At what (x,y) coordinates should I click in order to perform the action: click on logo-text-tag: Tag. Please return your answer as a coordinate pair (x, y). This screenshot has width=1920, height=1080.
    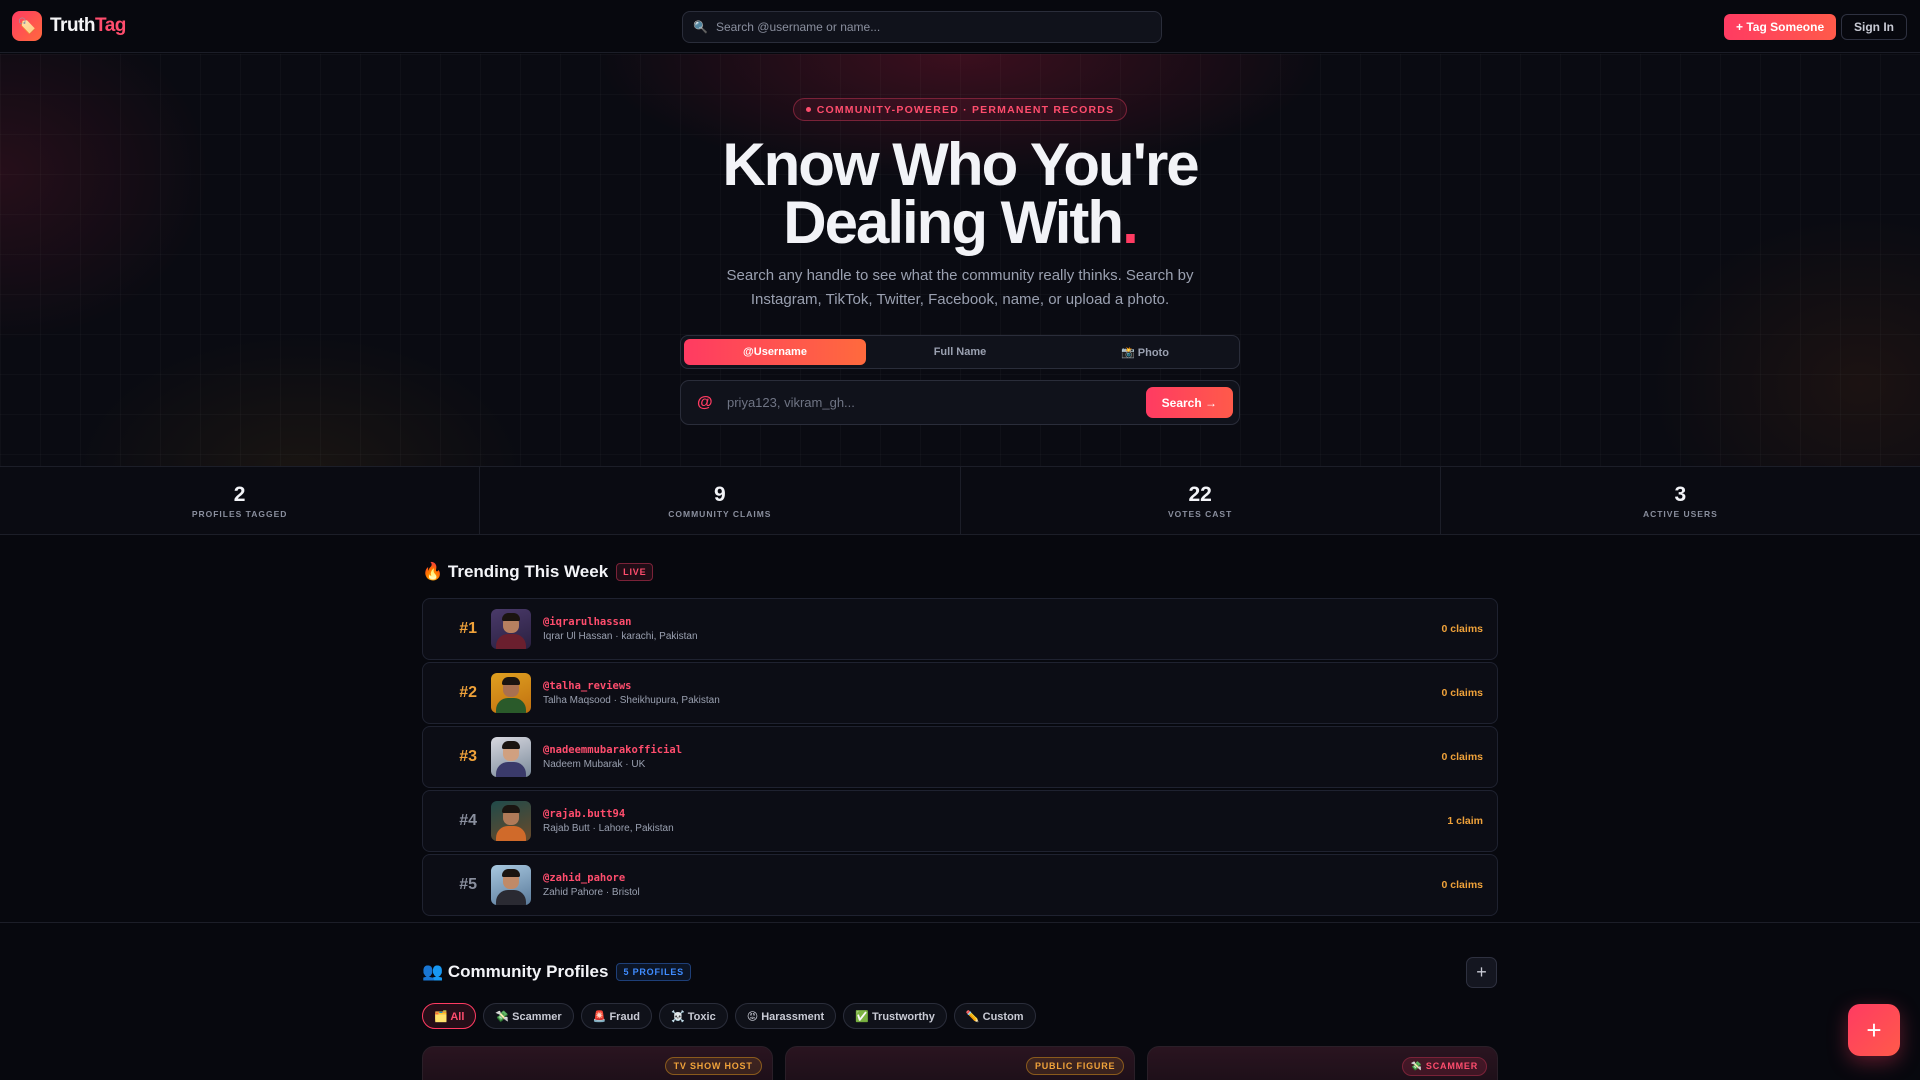
    Looking at the image, I should click on (110, 25).